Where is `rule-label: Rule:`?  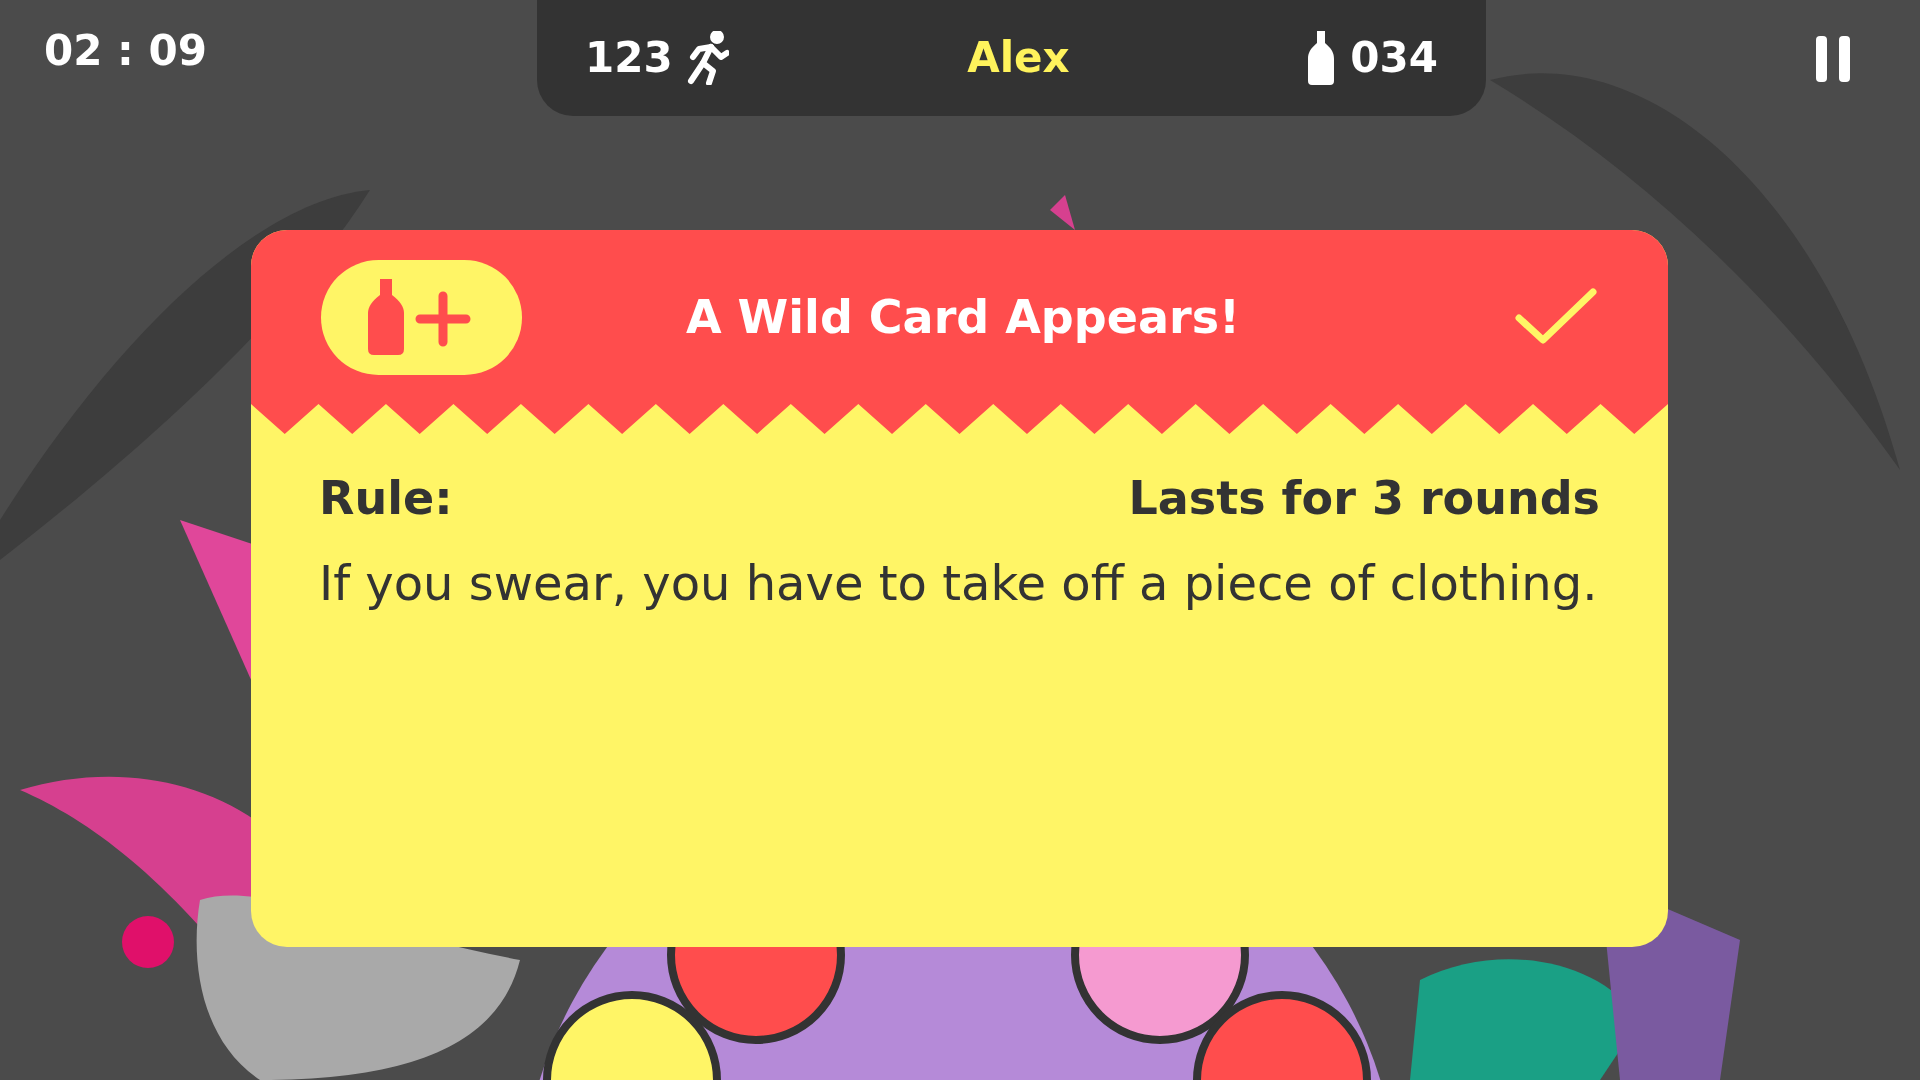 rule-label: Rule: is located at coordinates (386, 498).